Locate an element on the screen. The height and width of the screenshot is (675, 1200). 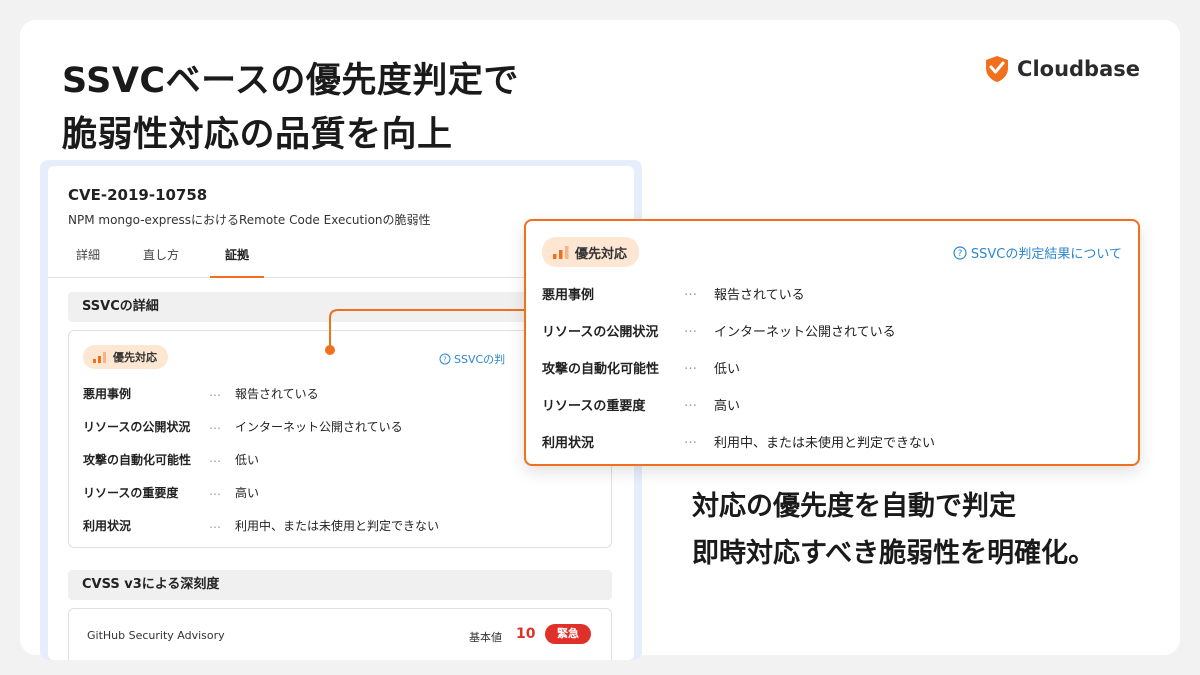
tab-remediation: 直し方 is located at coordinates (161, 262).